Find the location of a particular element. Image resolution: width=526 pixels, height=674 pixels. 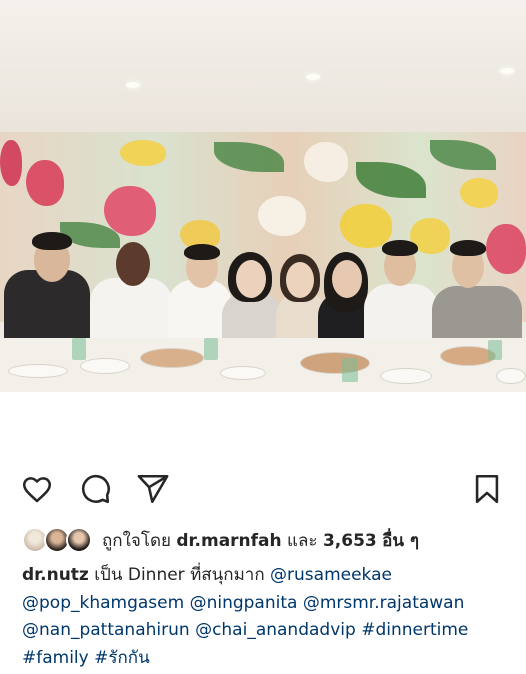

hashtag-link: #family is located at coordinates (55, 658).